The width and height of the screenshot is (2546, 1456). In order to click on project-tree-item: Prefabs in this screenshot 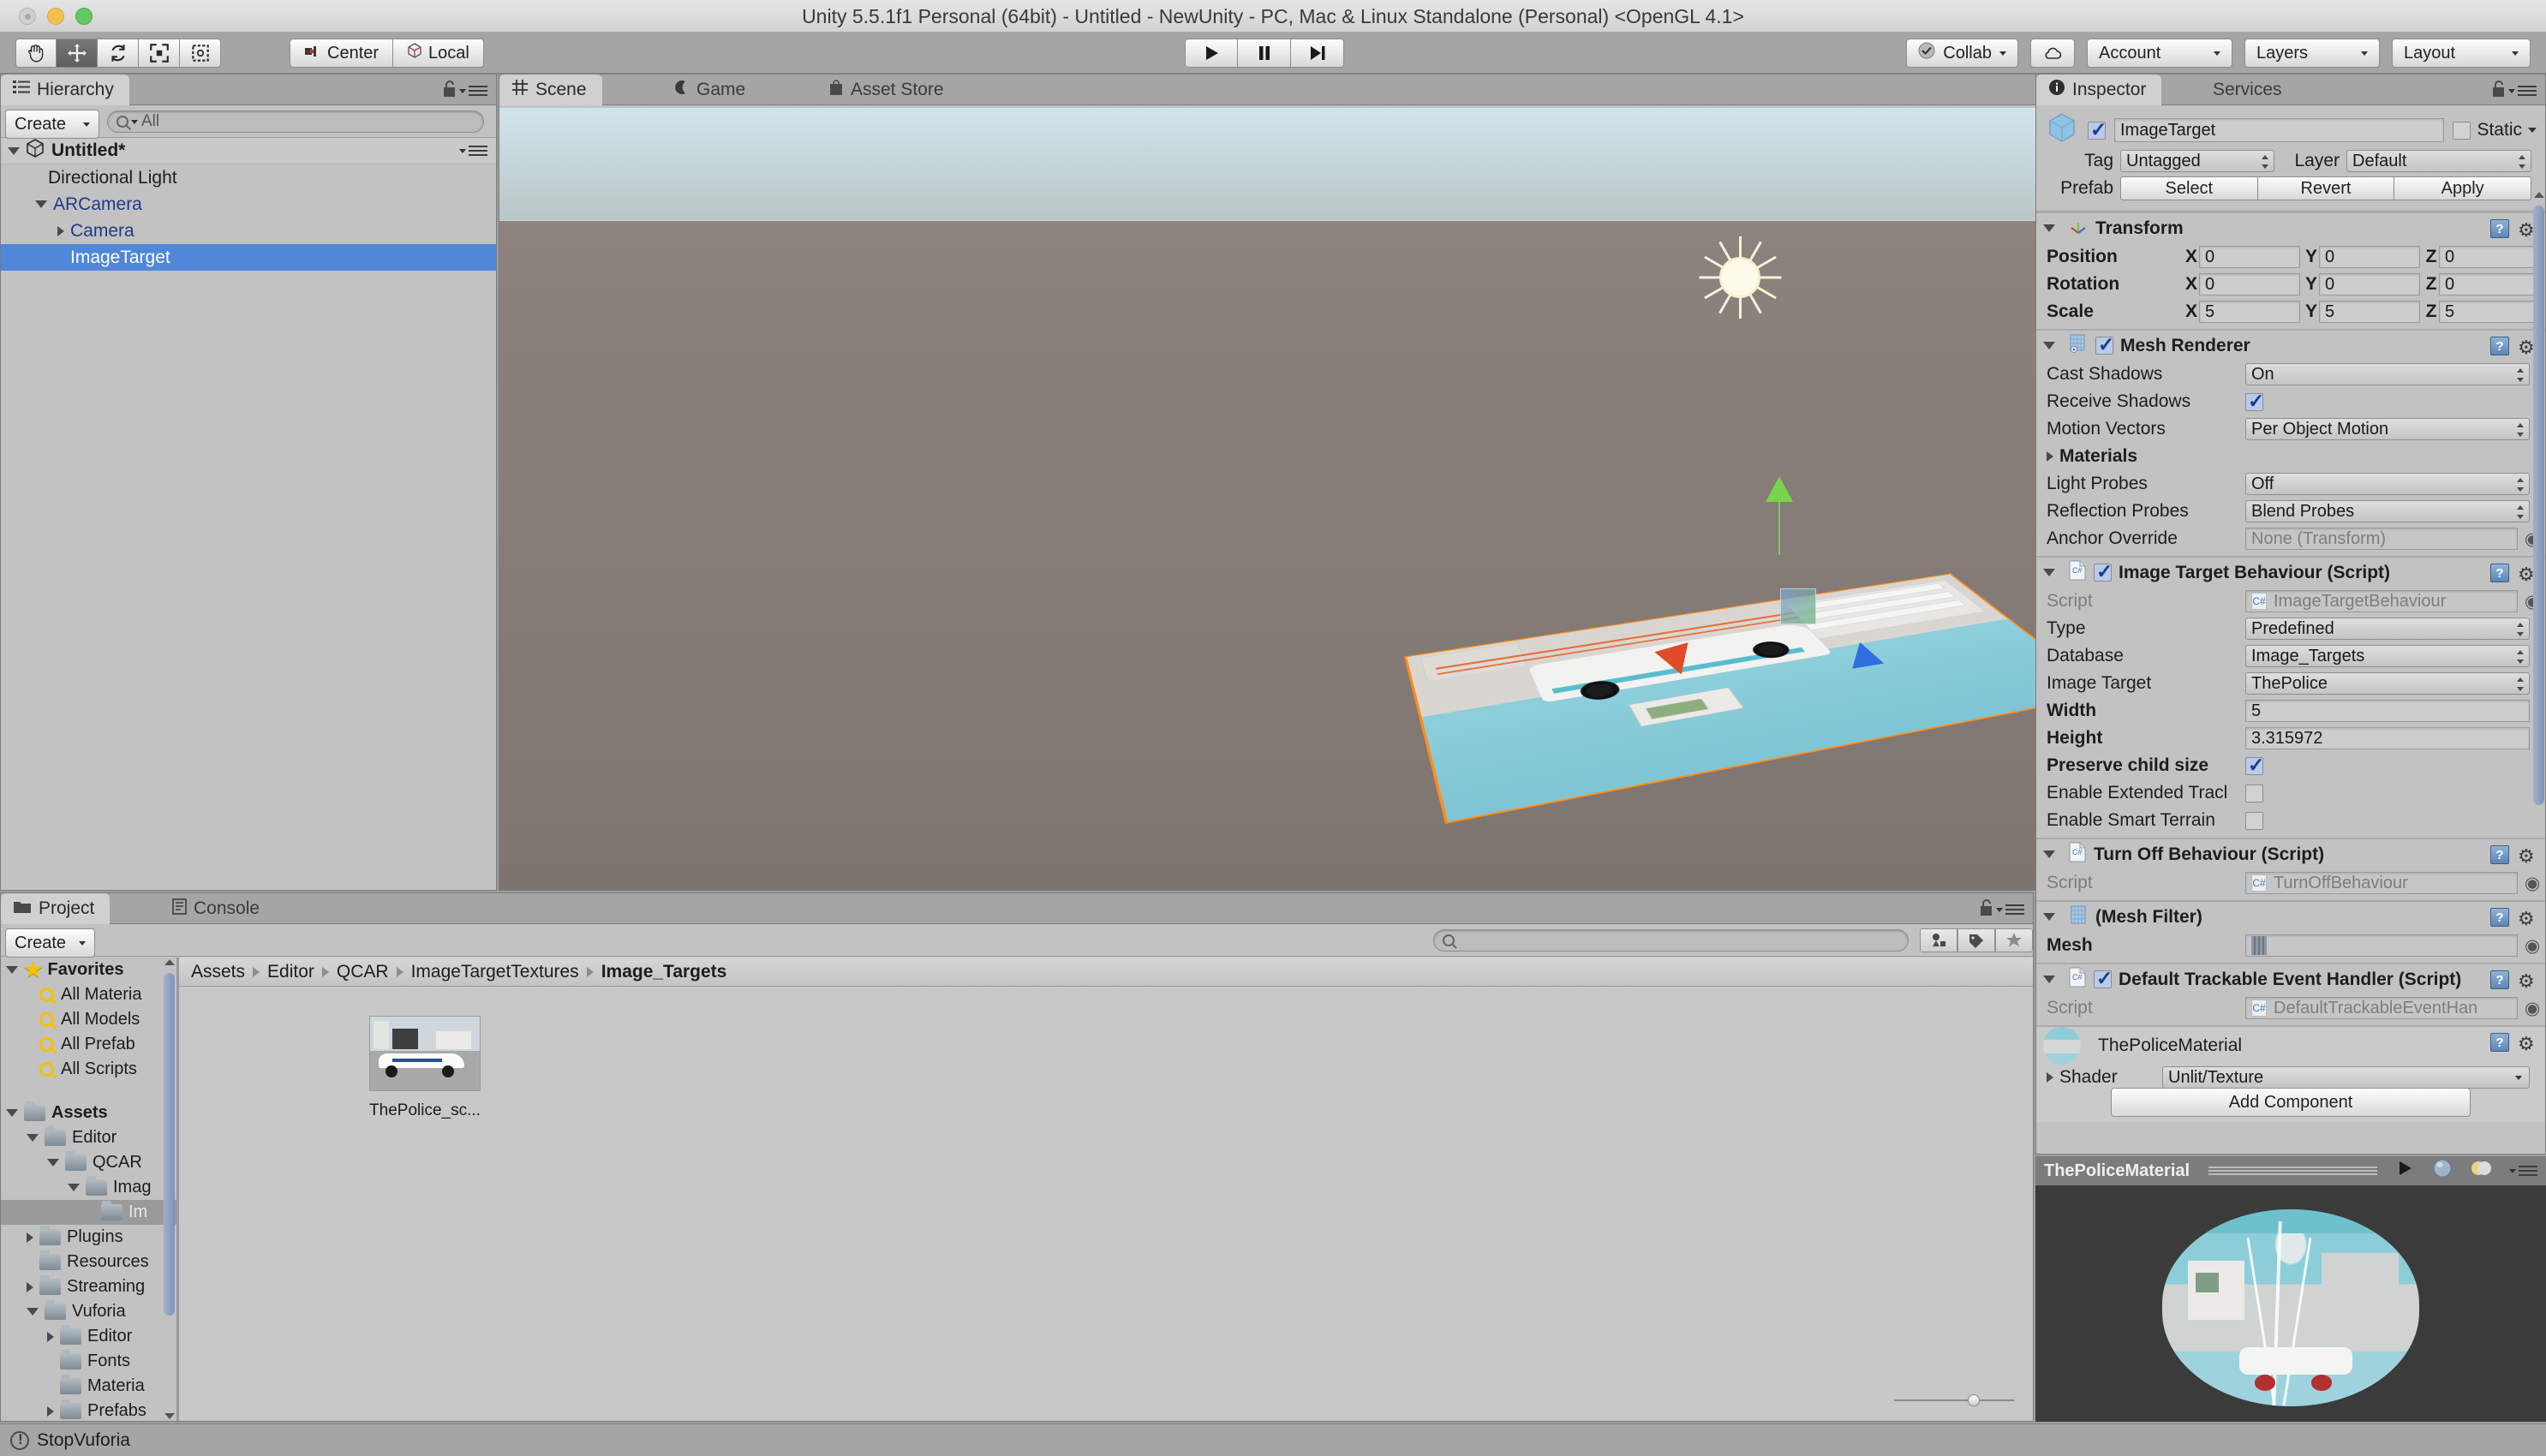, I will do `click(88, 1410)`.